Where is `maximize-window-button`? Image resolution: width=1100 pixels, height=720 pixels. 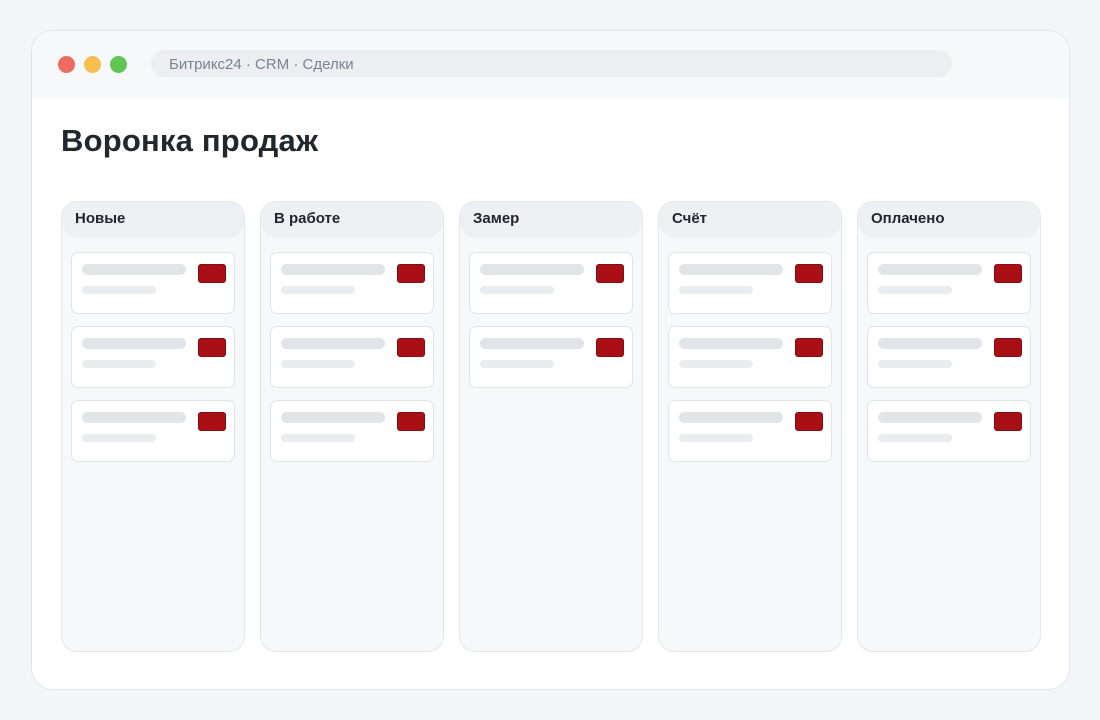
maximize-window-button is located at coordinates (118, 64).